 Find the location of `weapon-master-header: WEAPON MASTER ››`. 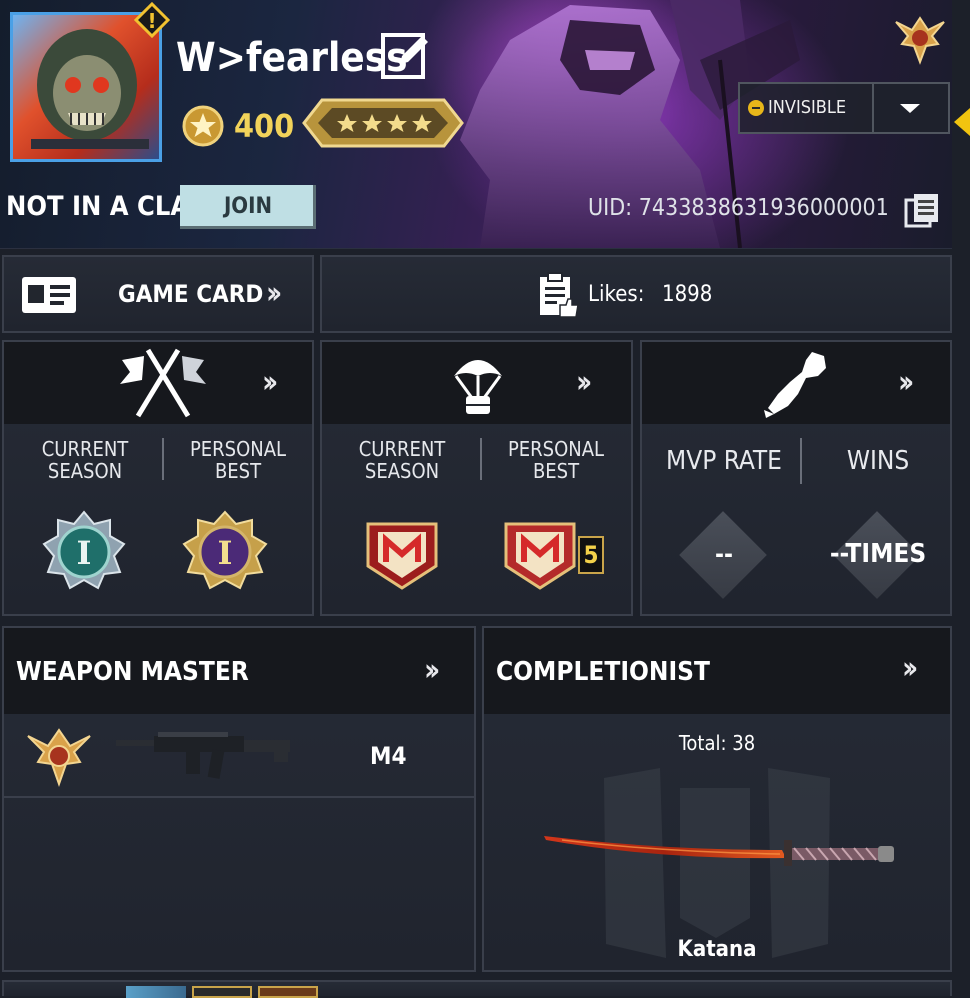

weapon-master-header: WEAPON MASTER ›› is located at coordinates (239, 671).